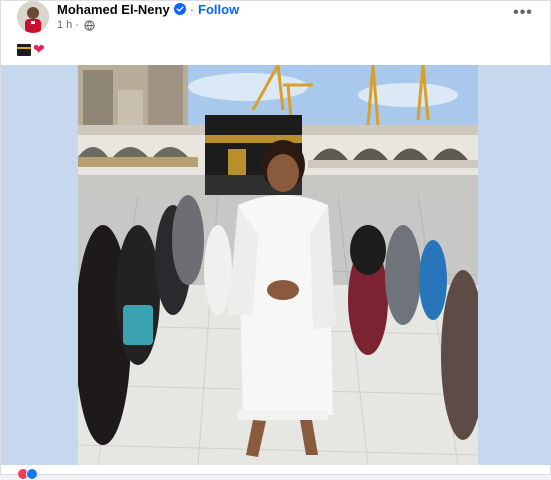 The height and width of the screenshot is (480, 551). I want to click on author-row: Mohamed El-Neny · Follow, so click(148, 9).